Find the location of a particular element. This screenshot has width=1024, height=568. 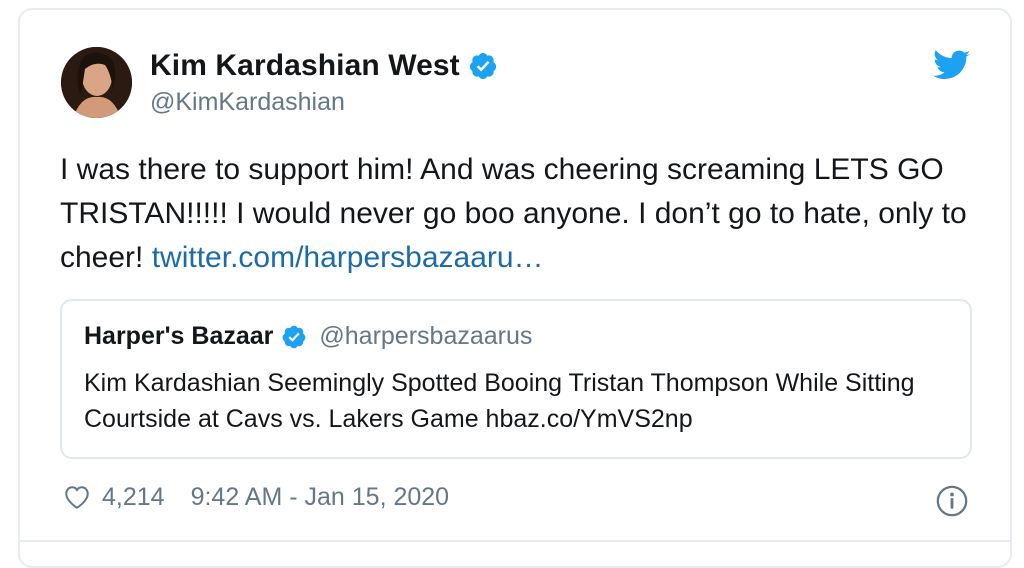

twitter-bird-icon is located at coordinates (952, 66).